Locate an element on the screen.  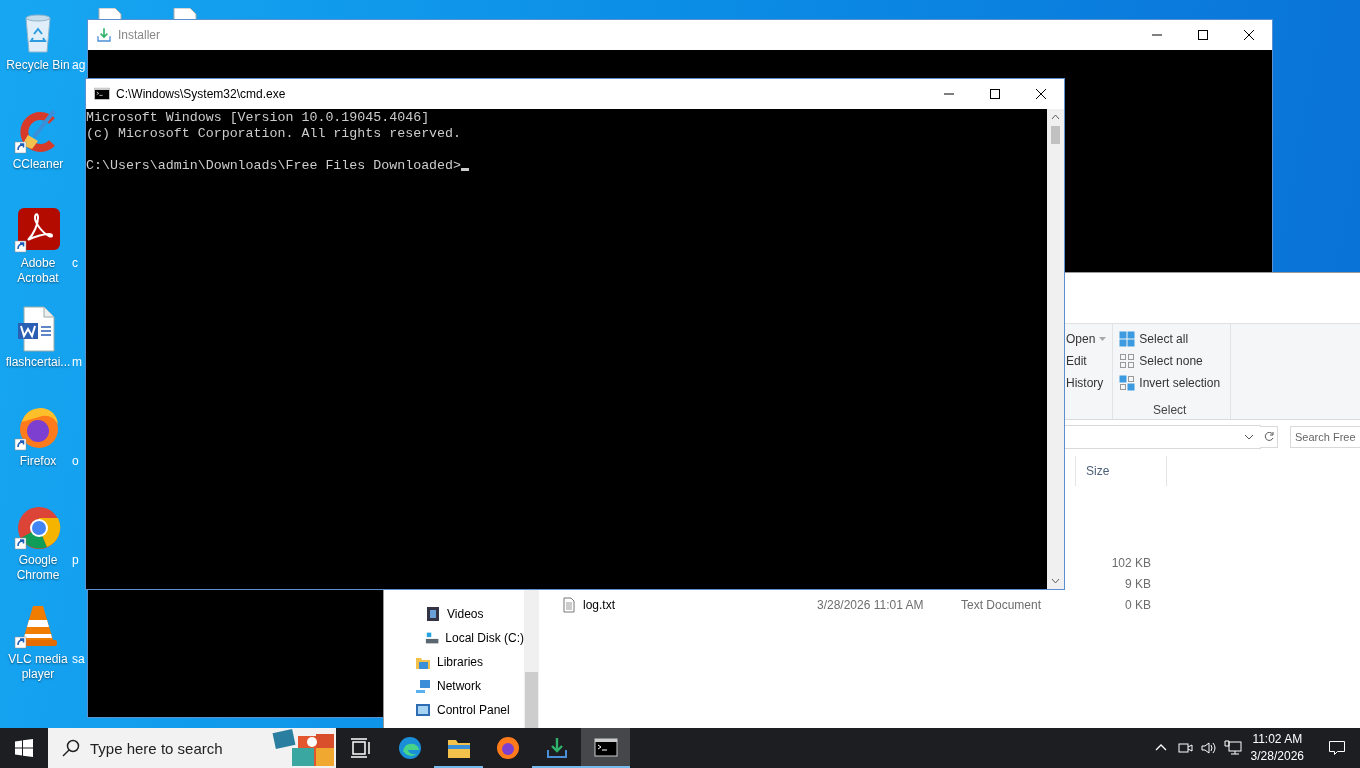
film-icon is located at coordinates (433, 614).